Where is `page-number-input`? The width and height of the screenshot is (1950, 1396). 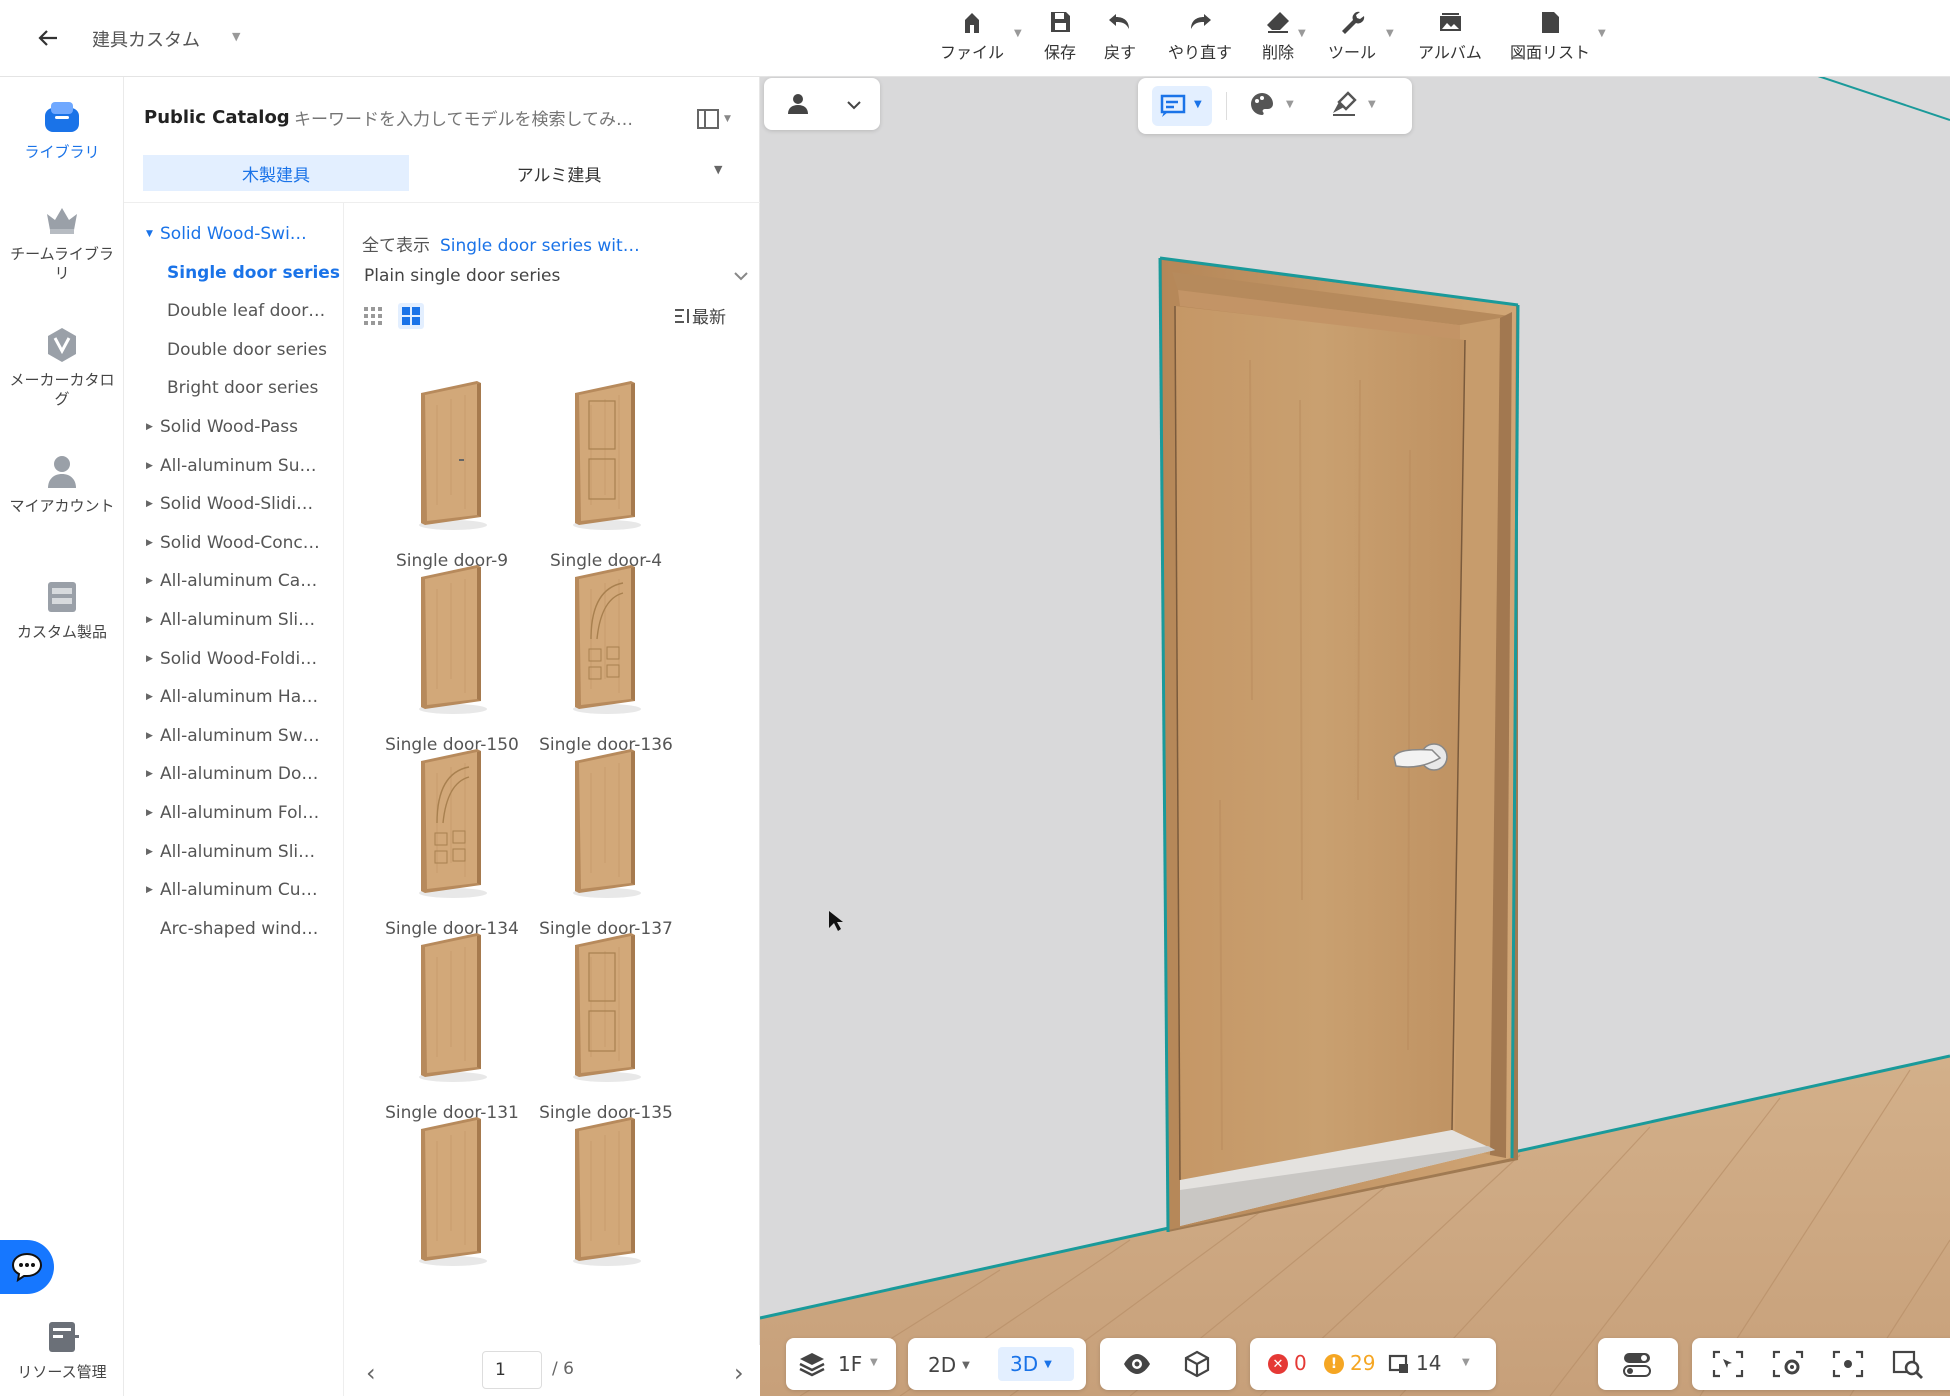
page-number-input is located at coordinates (512, 1370).